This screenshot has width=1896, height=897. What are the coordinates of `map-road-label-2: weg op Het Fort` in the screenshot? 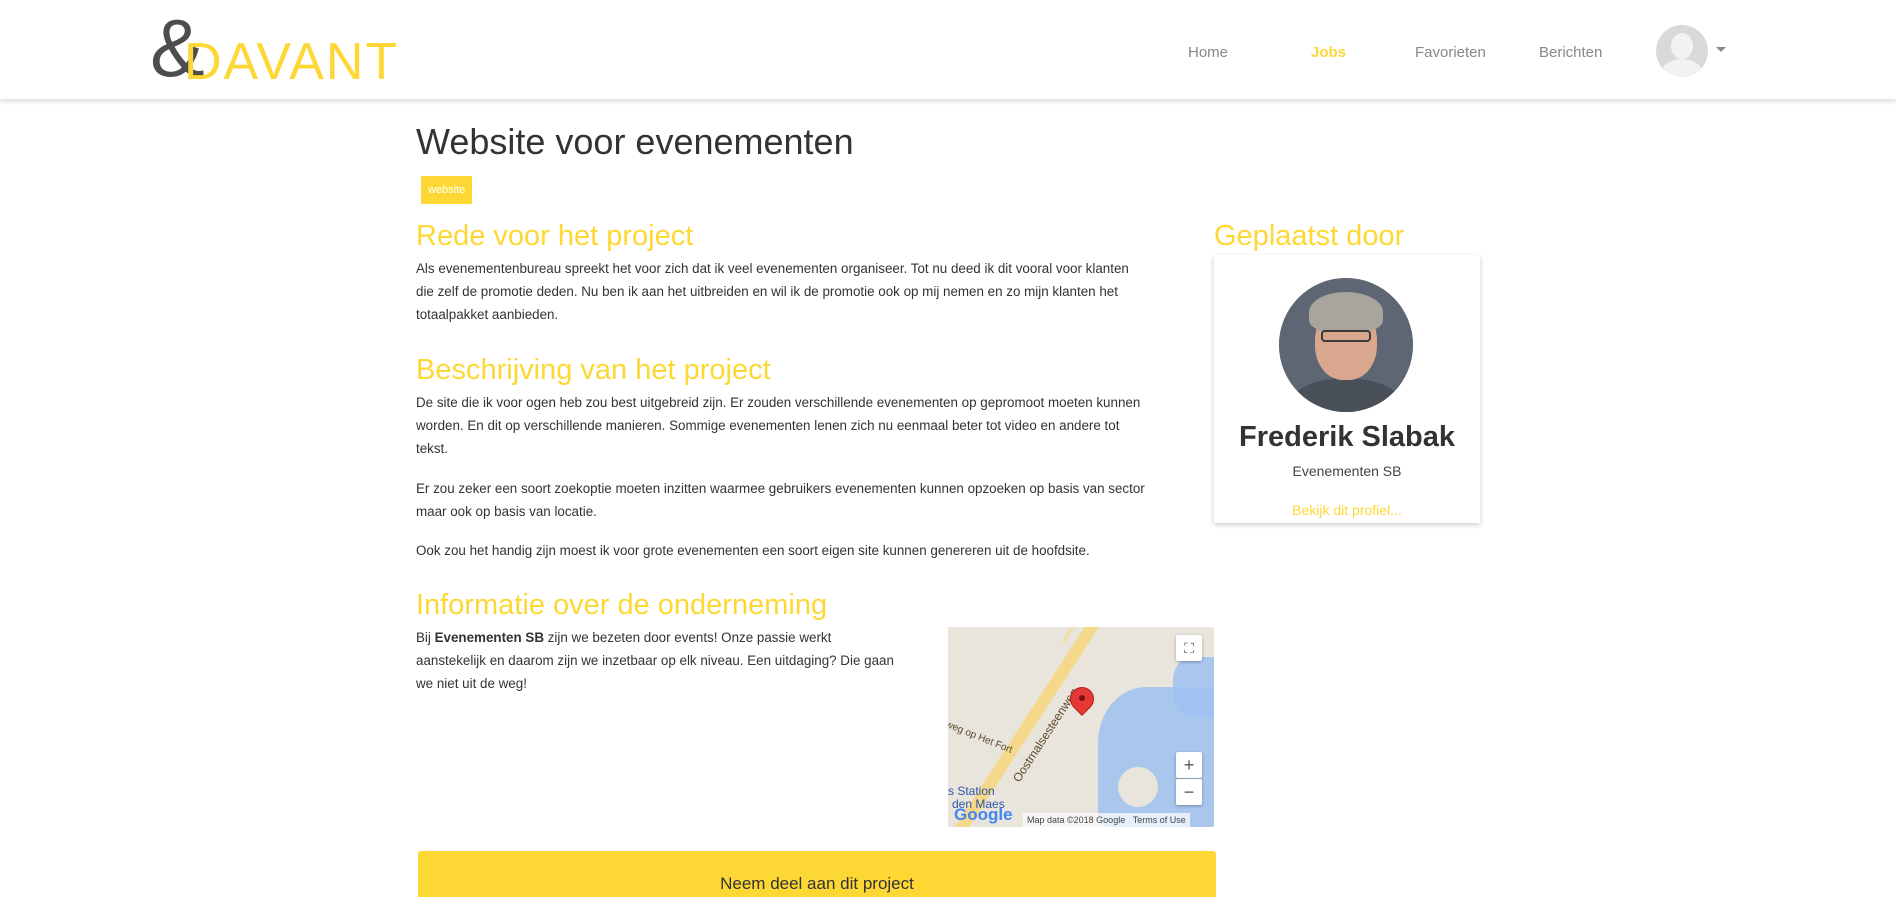 It's located at (981, 737).